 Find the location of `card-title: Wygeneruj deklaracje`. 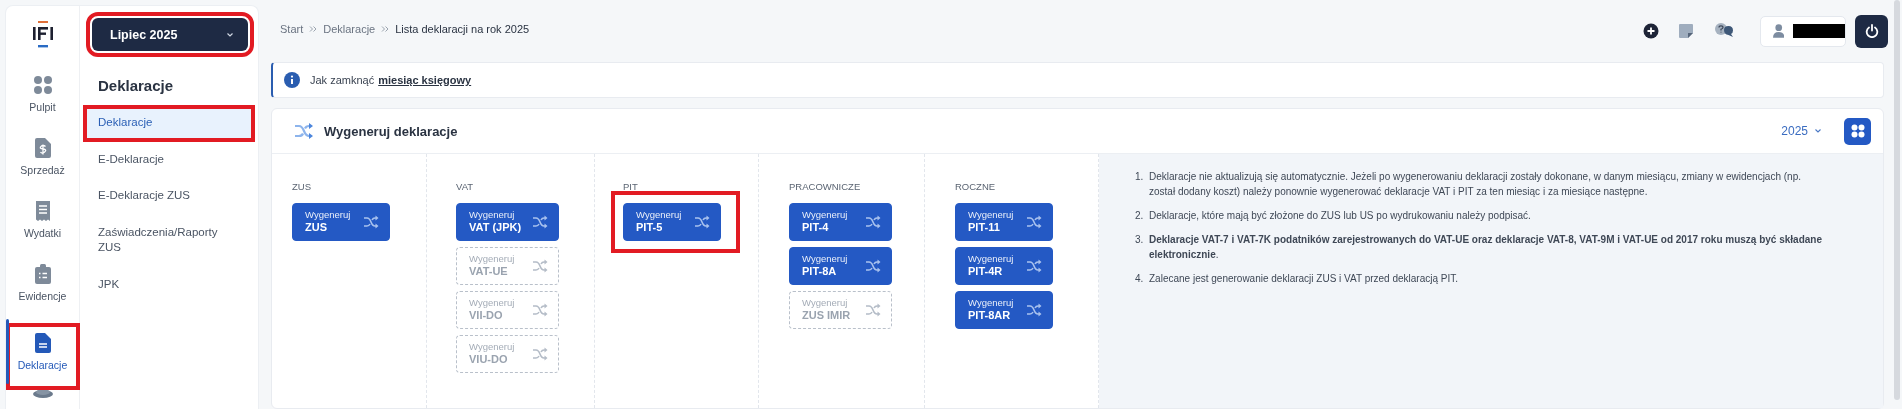

card-title: Wygeneruj deklaracje is located at coordinates (391, 131).